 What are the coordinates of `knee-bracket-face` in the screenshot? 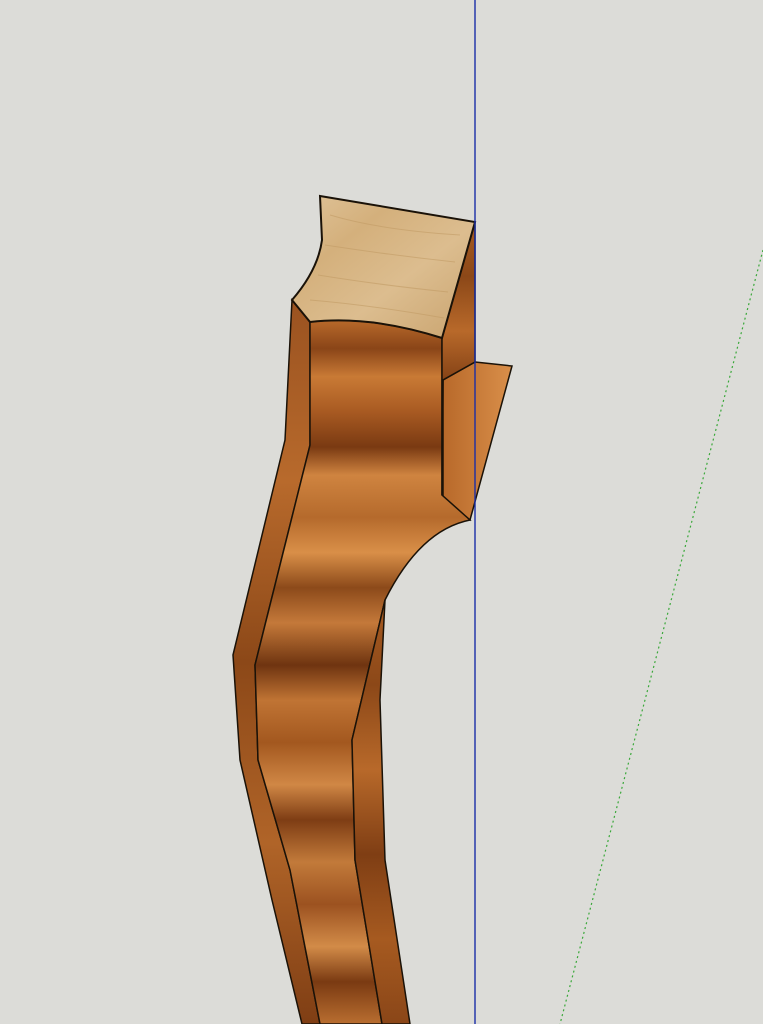 It's located at (477, 441).